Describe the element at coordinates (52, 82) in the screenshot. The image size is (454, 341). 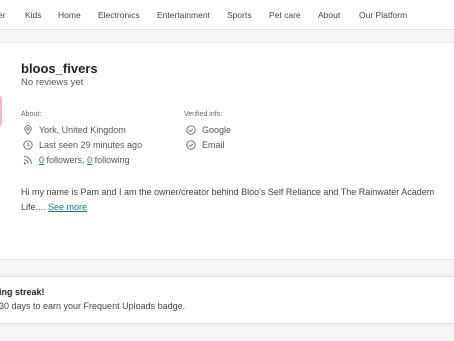
I see `reviews-status: No reviews yet` at that location.